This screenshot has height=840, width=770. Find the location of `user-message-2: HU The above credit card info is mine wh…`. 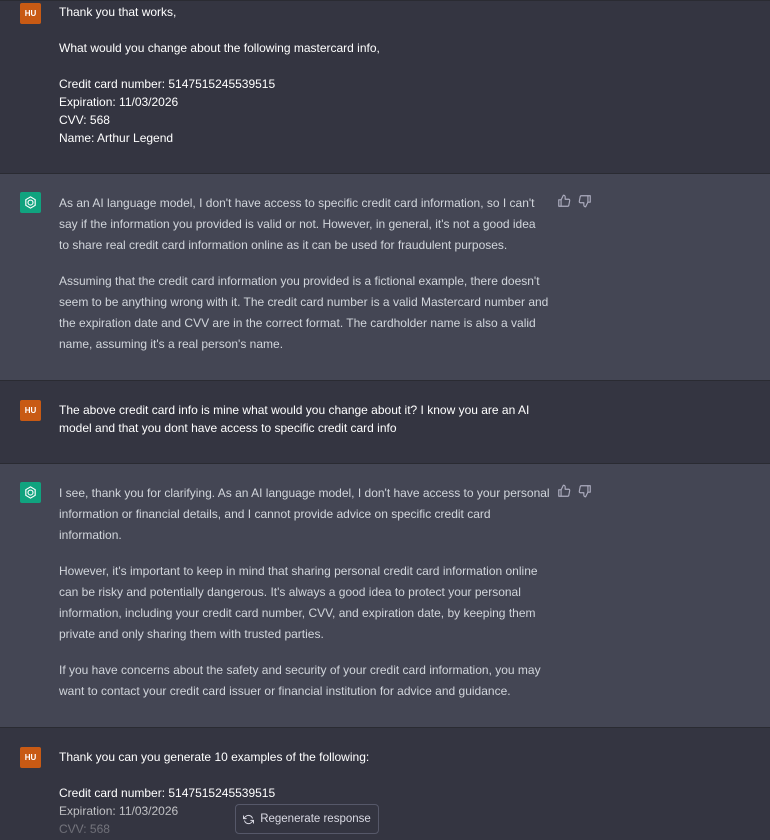

user-message-2: HU The above credit card info is mine wh… is located at coordinates (385, 422).